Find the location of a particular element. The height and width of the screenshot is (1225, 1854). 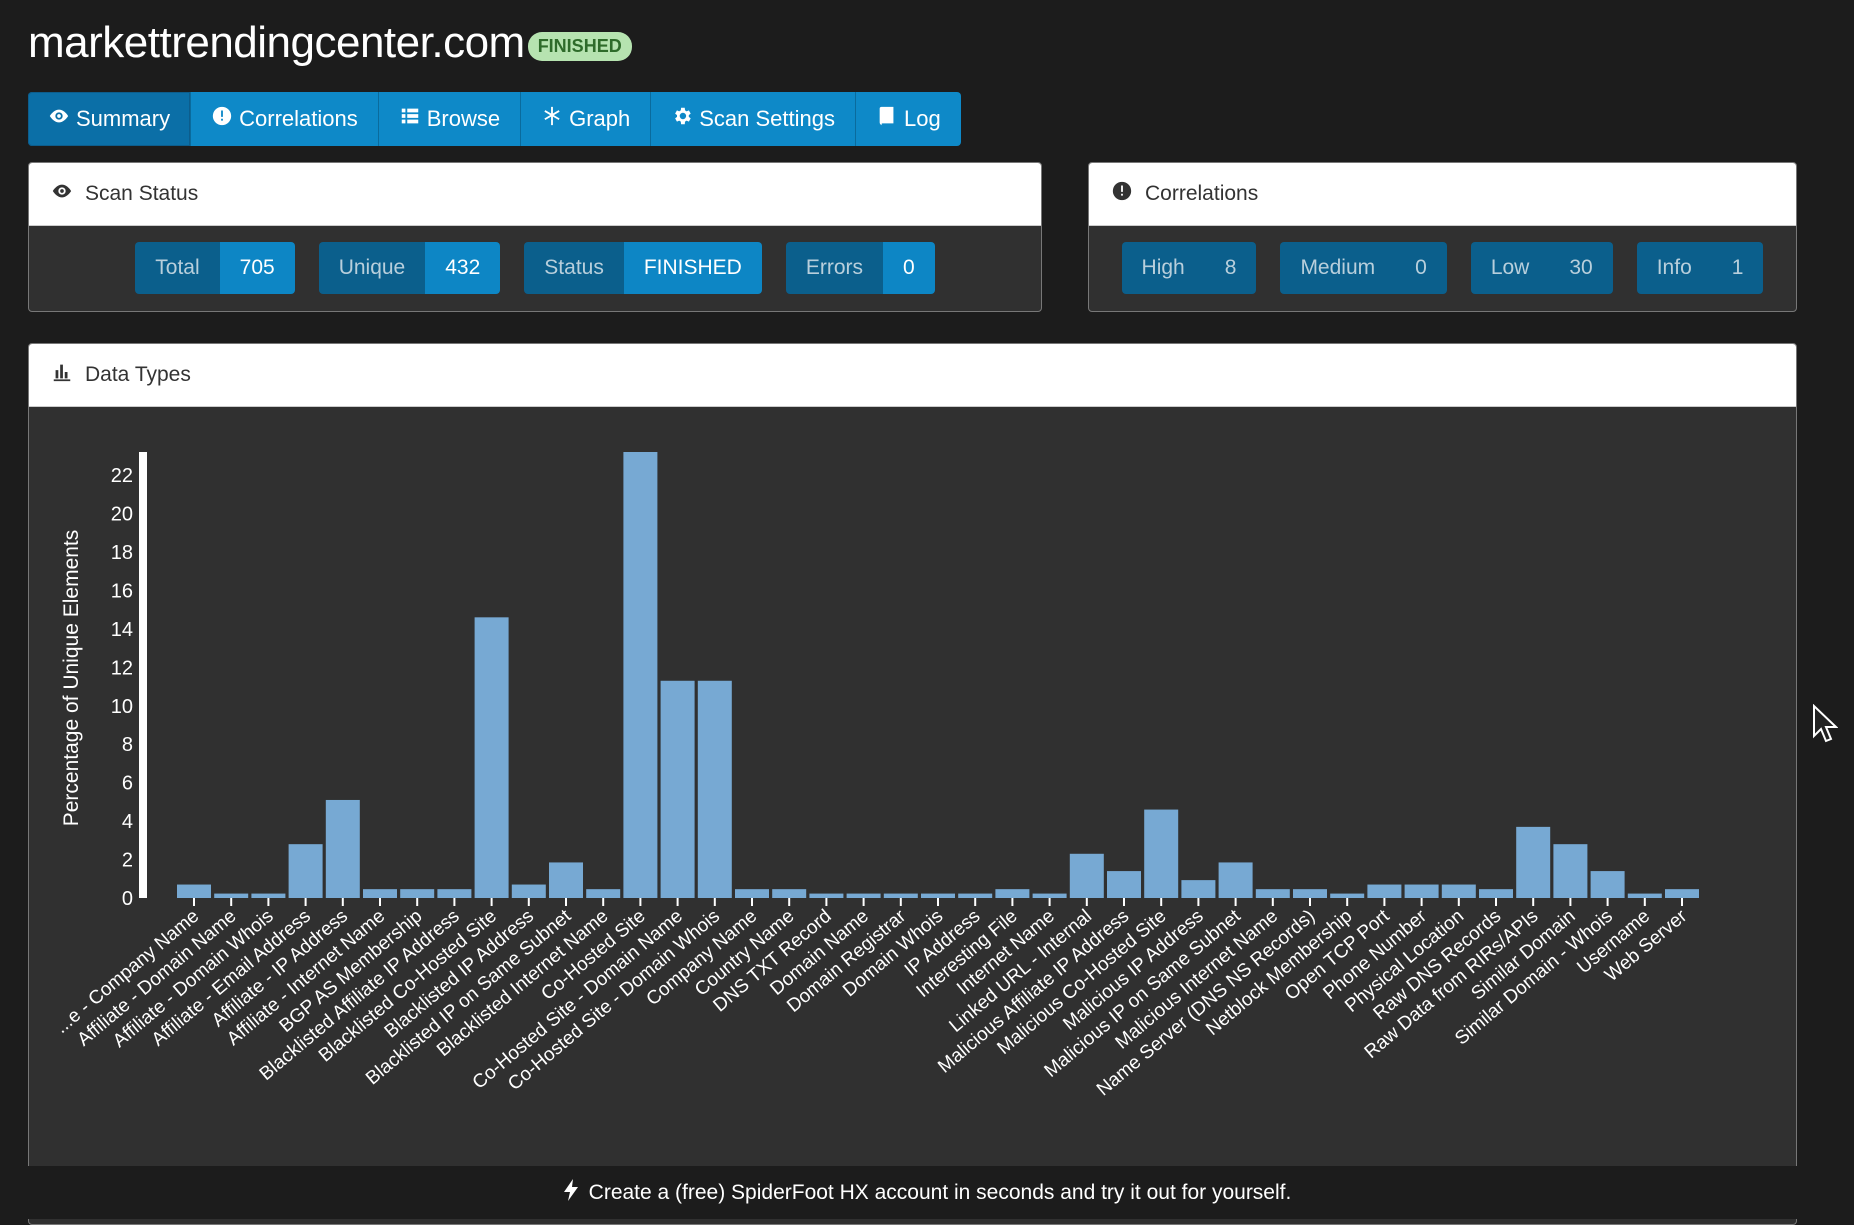

y-tick-label: 16 is located at coordinates (122, 591).